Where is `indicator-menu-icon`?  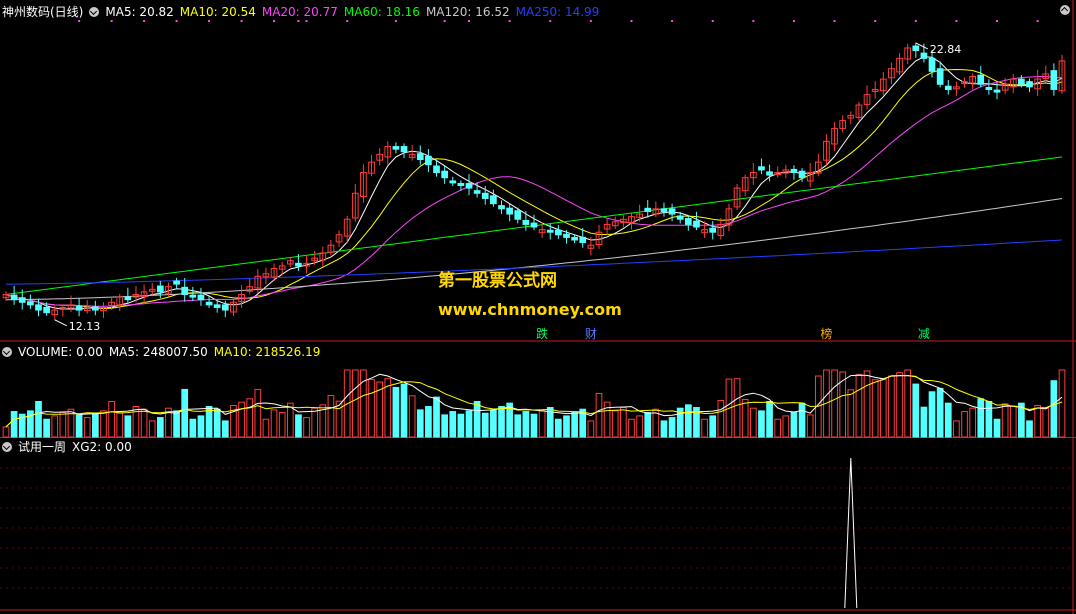
indicator-menu-icon is located at coordinates (94, 12).